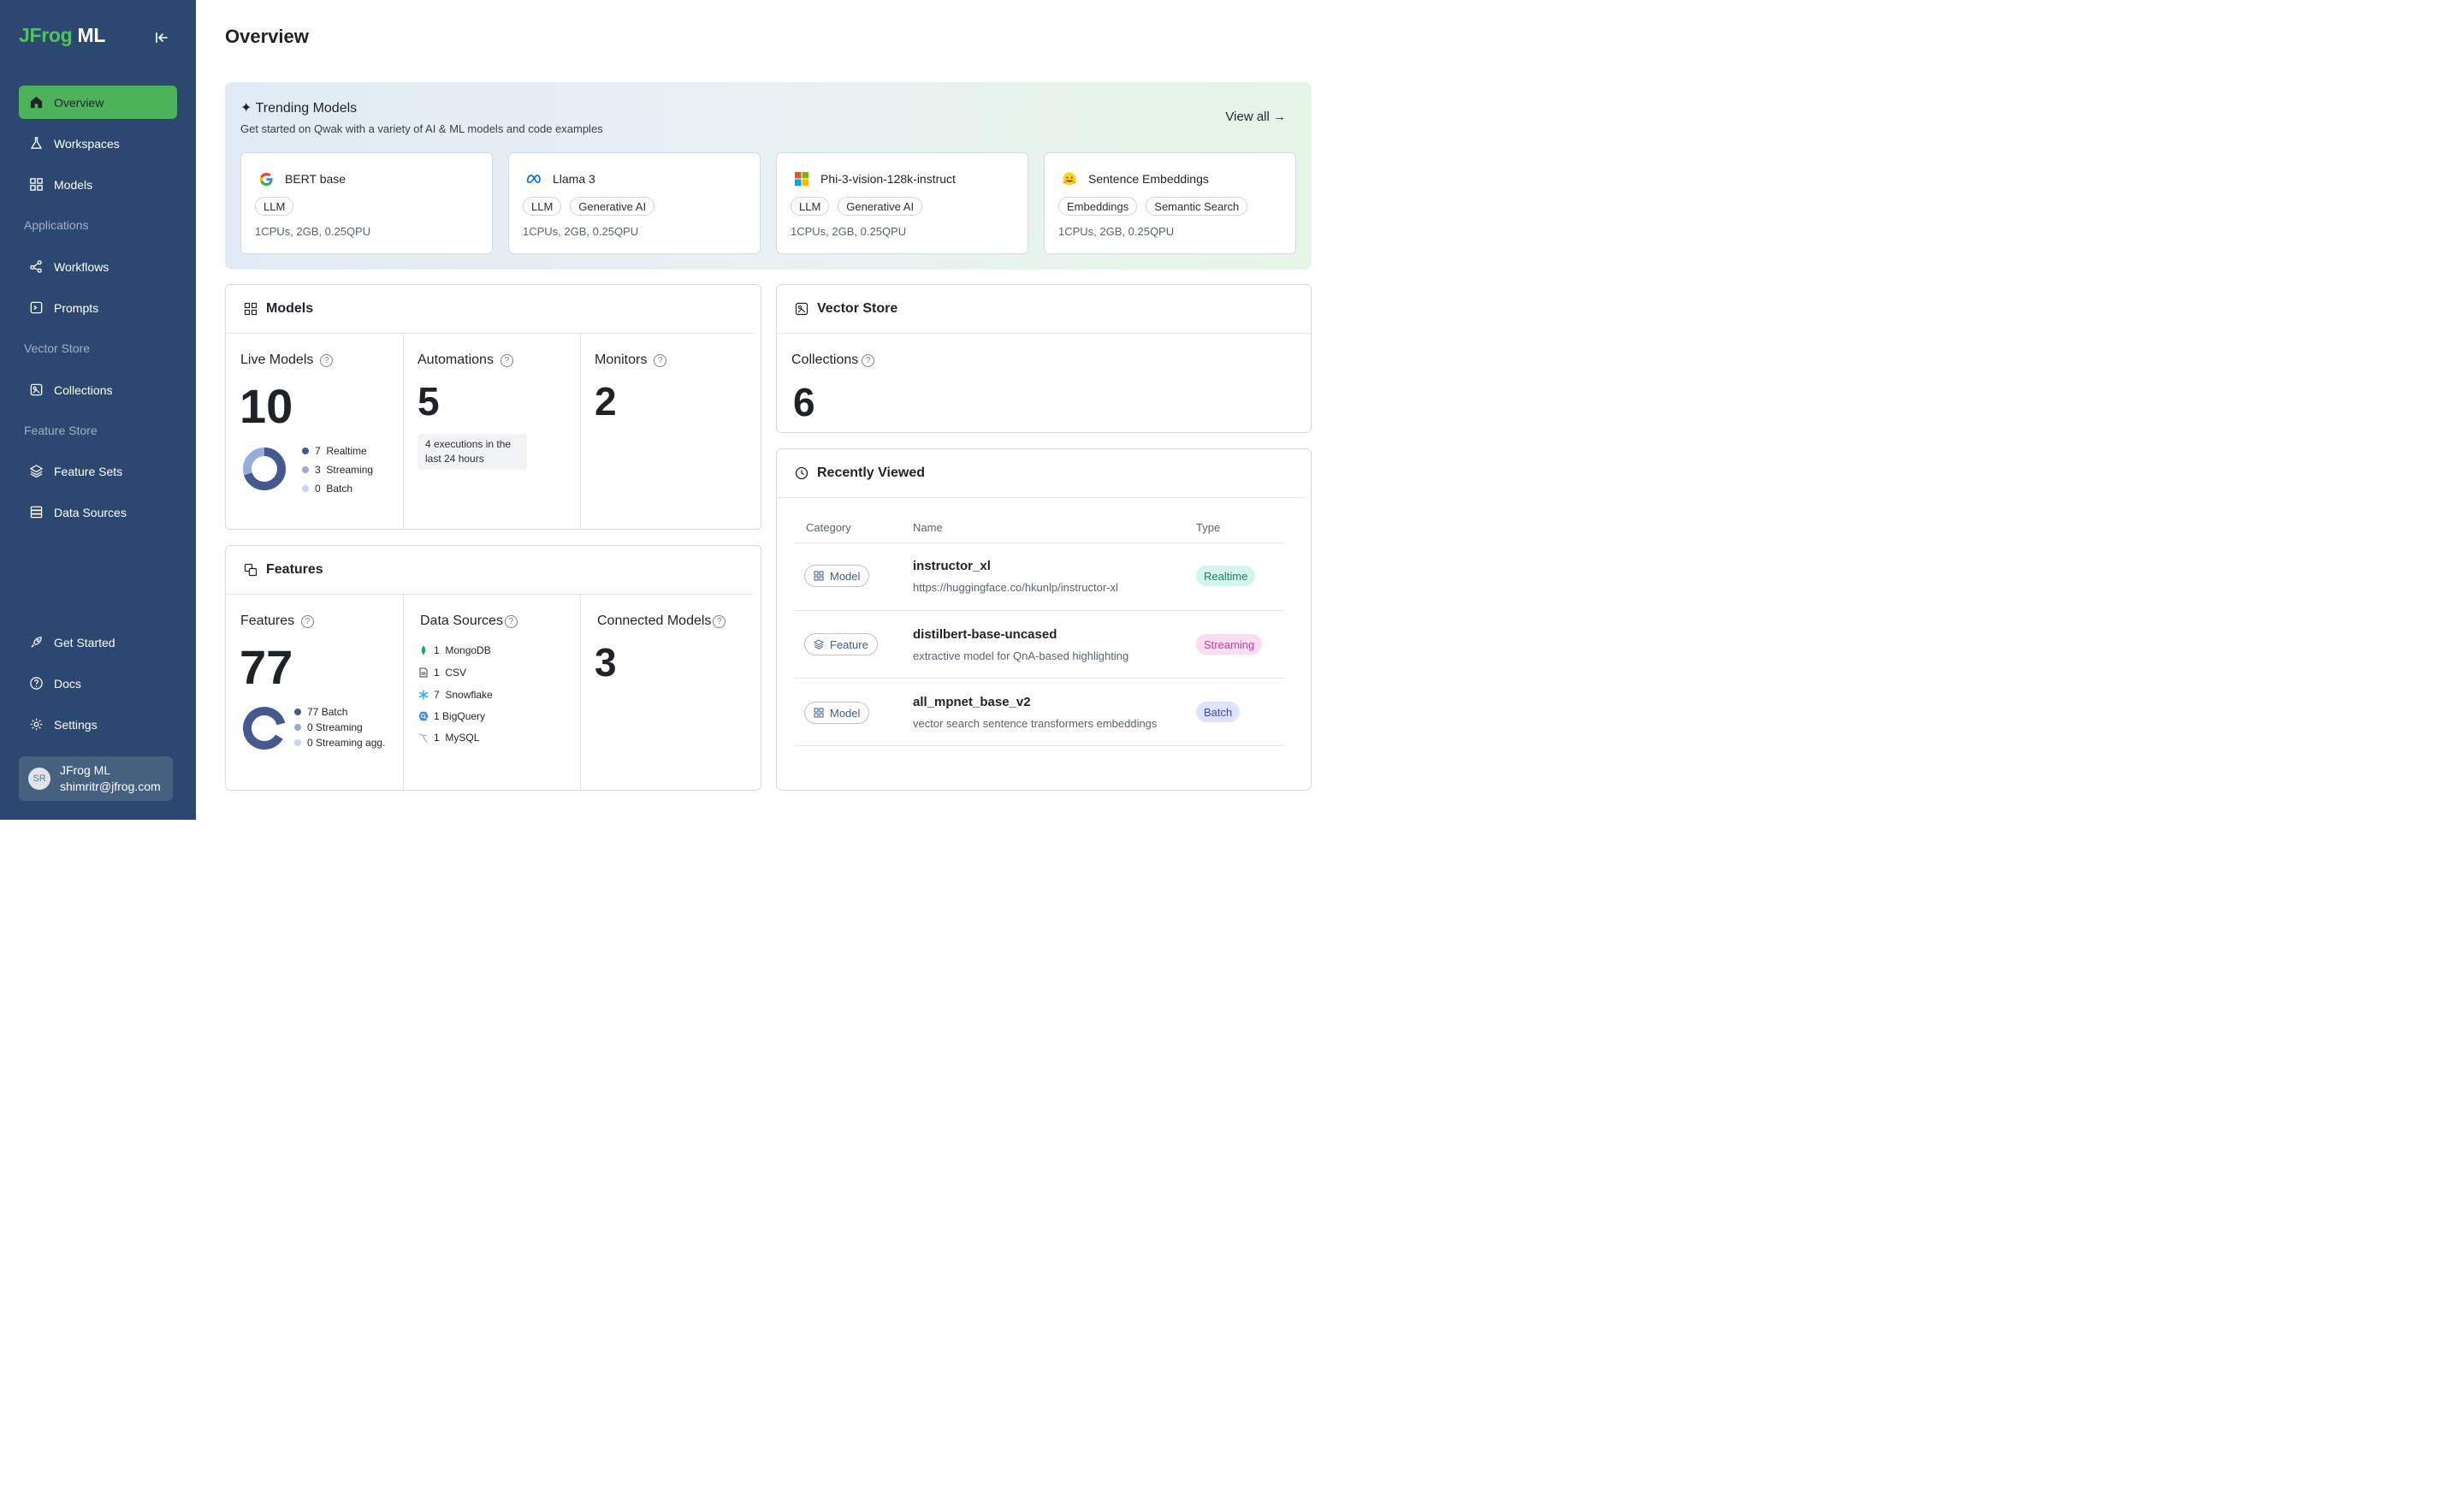 This screenshot has height=1506, width=2464. I want to click on category-pill-model: Model, so click(837, 713).